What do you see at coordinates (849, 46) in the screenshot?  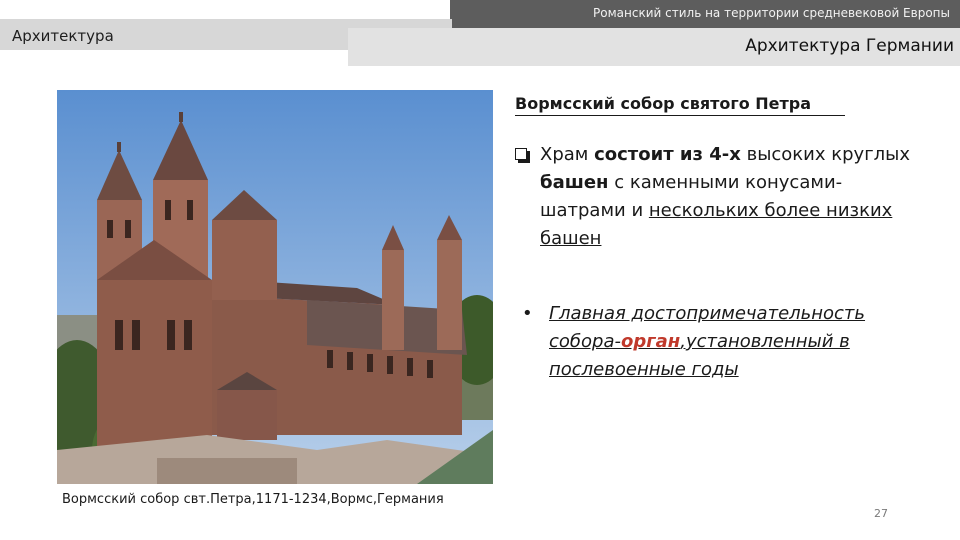 I see `slide-title: Архитектура Германии` at bounding box center [849, 46].